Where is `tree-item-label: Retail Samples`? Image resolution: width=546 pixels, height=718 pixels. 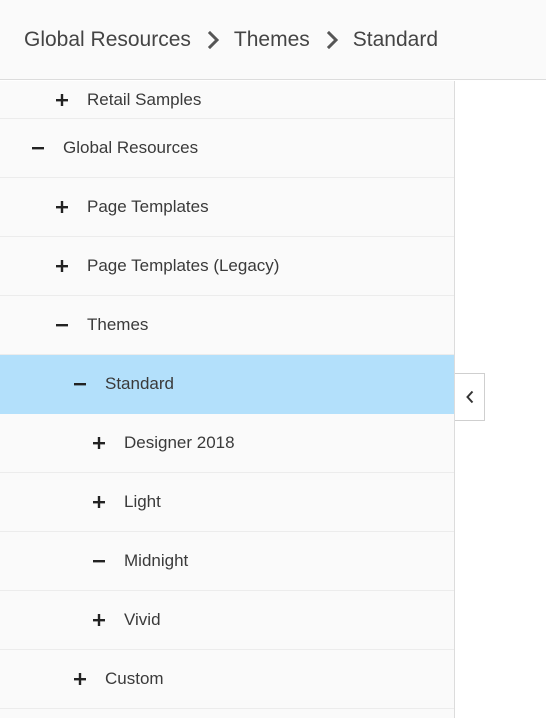 tree-item-label: Retail Samples is located at coordinates (144, 99).